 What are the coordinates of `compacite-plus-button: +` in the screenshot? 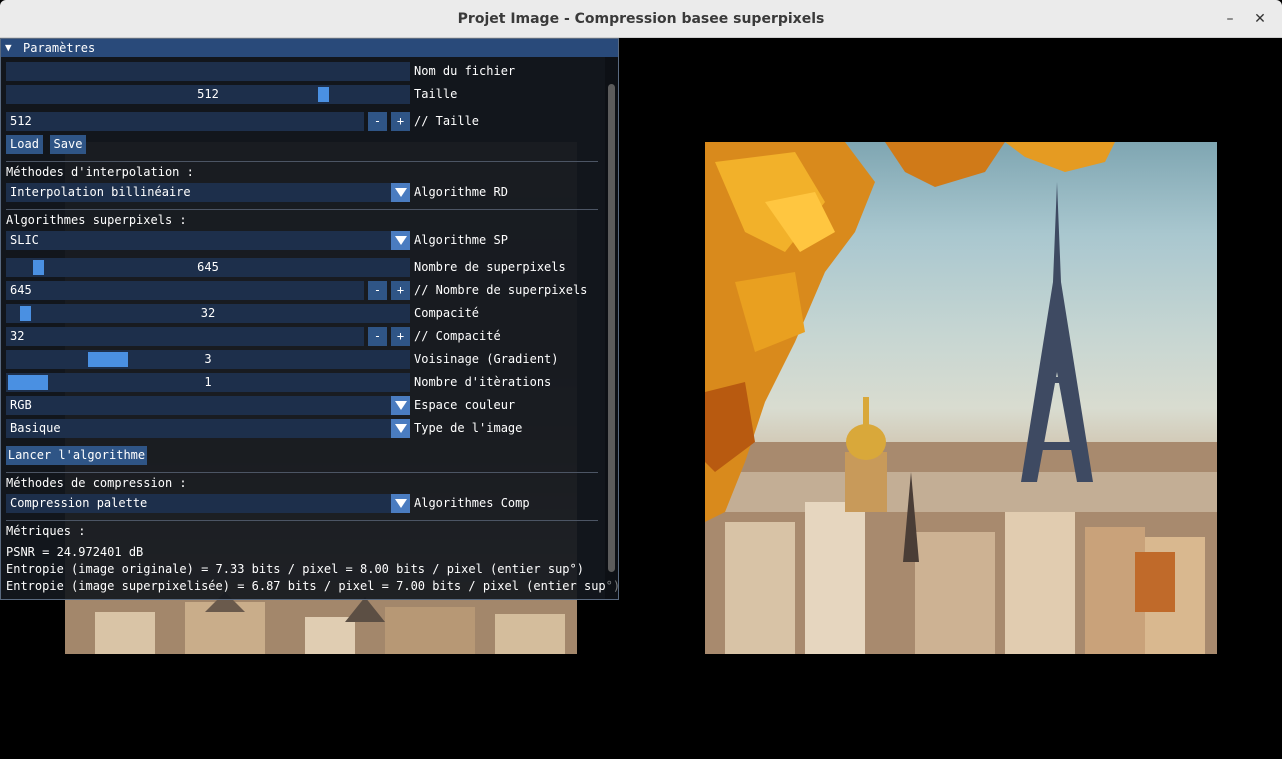 It's located at (400, 336).